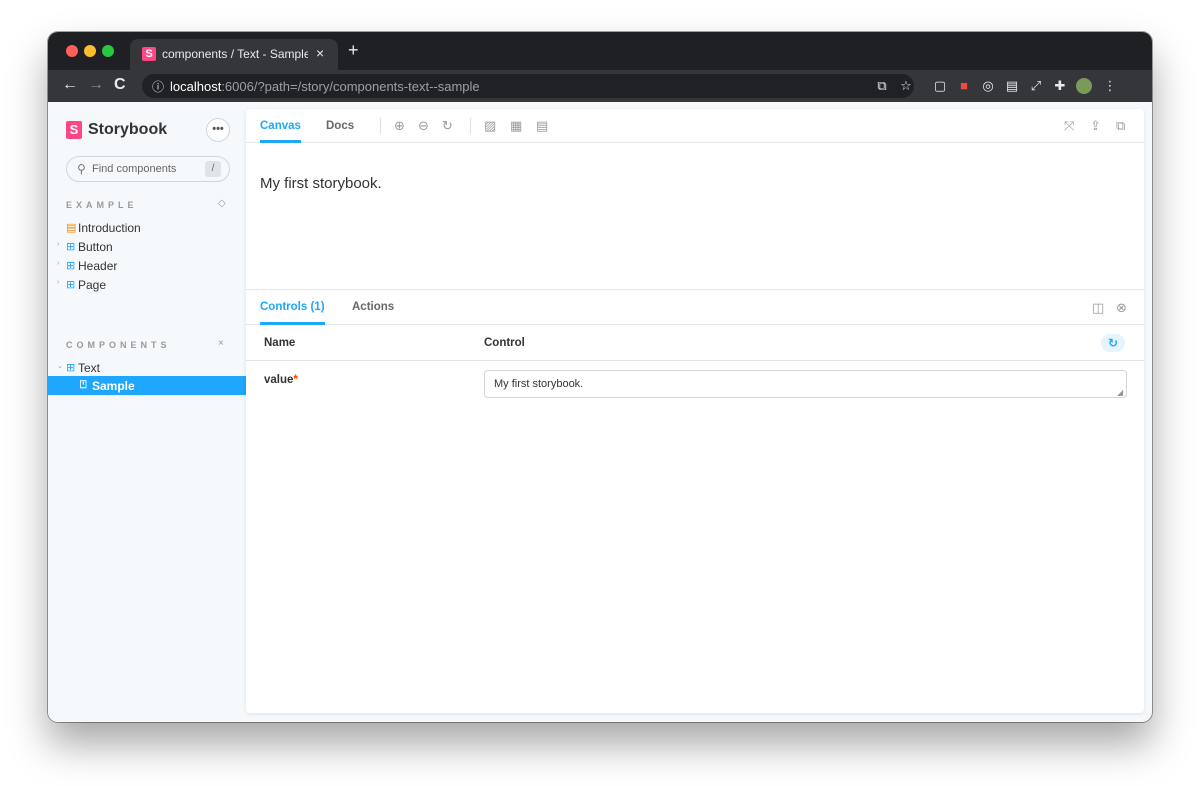  I want to click on zoom-out-icon: ⊖, so click(423, 126).